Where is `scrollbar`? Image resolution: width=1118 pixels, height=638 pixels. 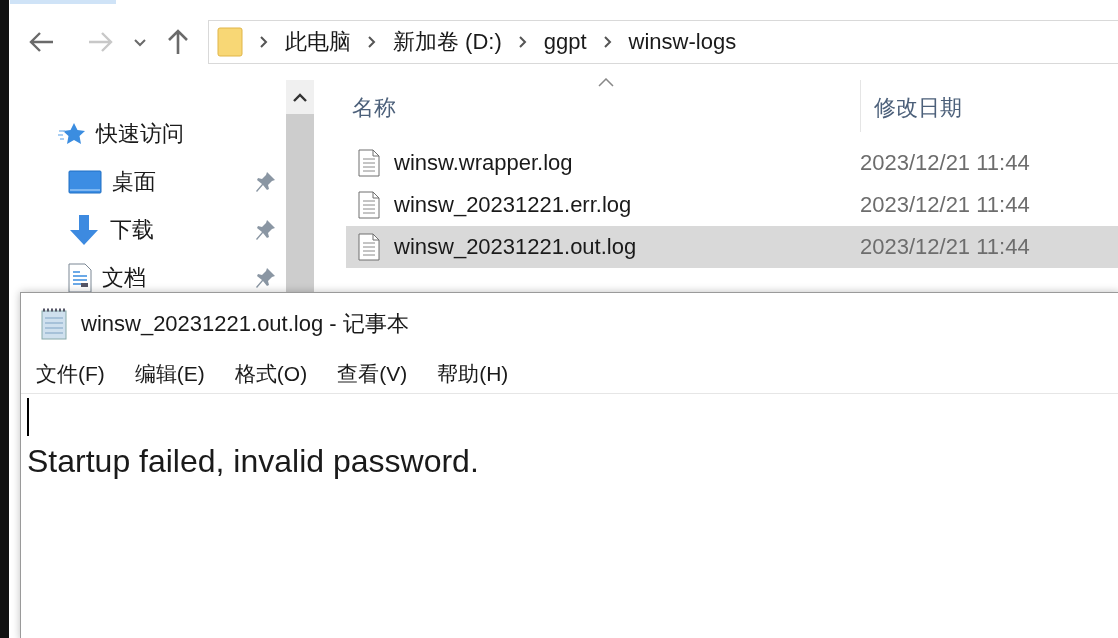
scrollbar is located at coordinates (300, 186).